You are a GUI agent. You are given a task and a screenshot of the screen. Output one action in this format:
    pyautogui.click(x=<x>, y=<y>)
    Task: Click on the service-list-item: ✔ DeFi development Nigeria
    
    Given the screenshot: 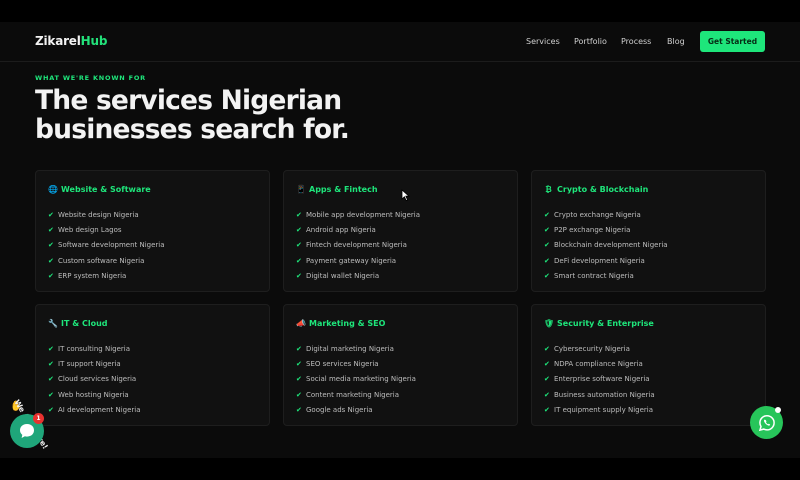 What is the action you would take?
    pyautogui.click(x=606, y=260)
    